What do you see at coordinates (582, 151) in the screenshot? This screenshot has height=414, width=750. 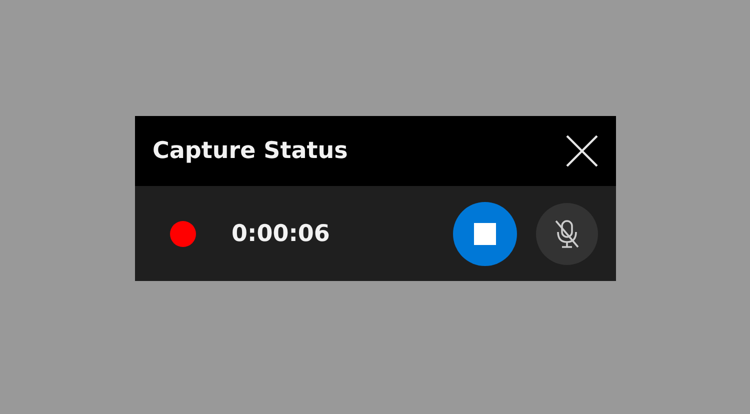 I see `close-icon` at bounding box center [582, 151].